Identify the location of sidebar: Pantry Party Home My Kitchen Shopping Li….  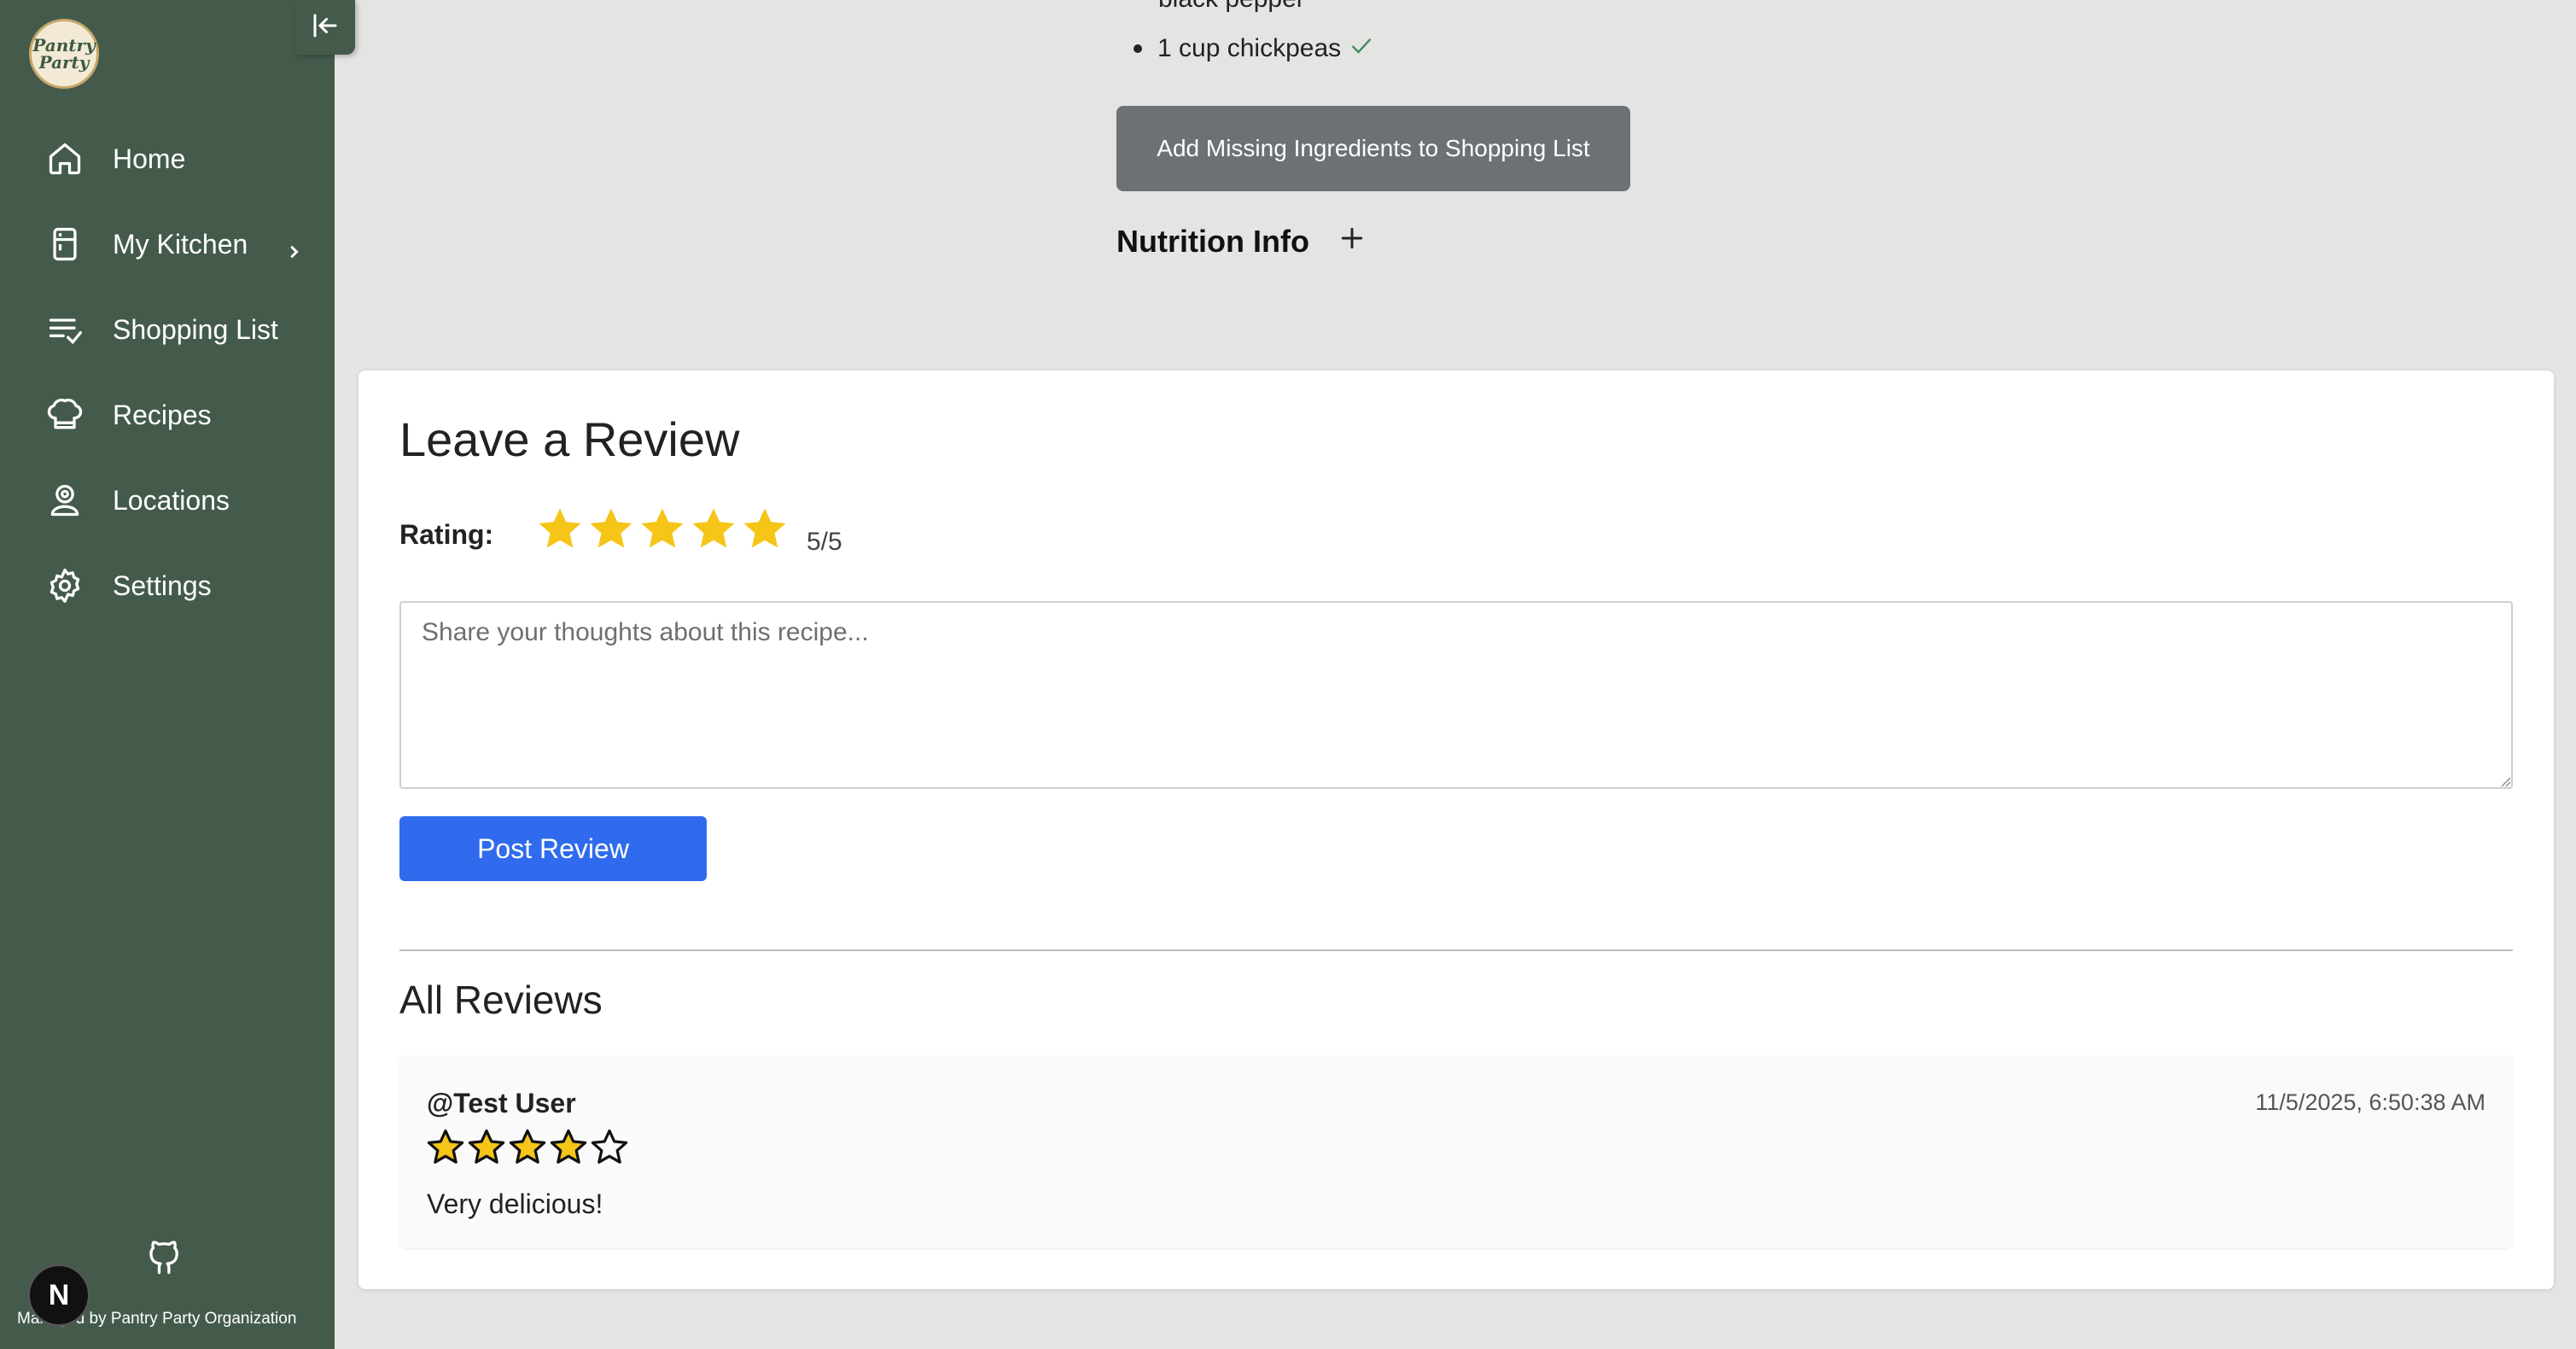
(167, 674).